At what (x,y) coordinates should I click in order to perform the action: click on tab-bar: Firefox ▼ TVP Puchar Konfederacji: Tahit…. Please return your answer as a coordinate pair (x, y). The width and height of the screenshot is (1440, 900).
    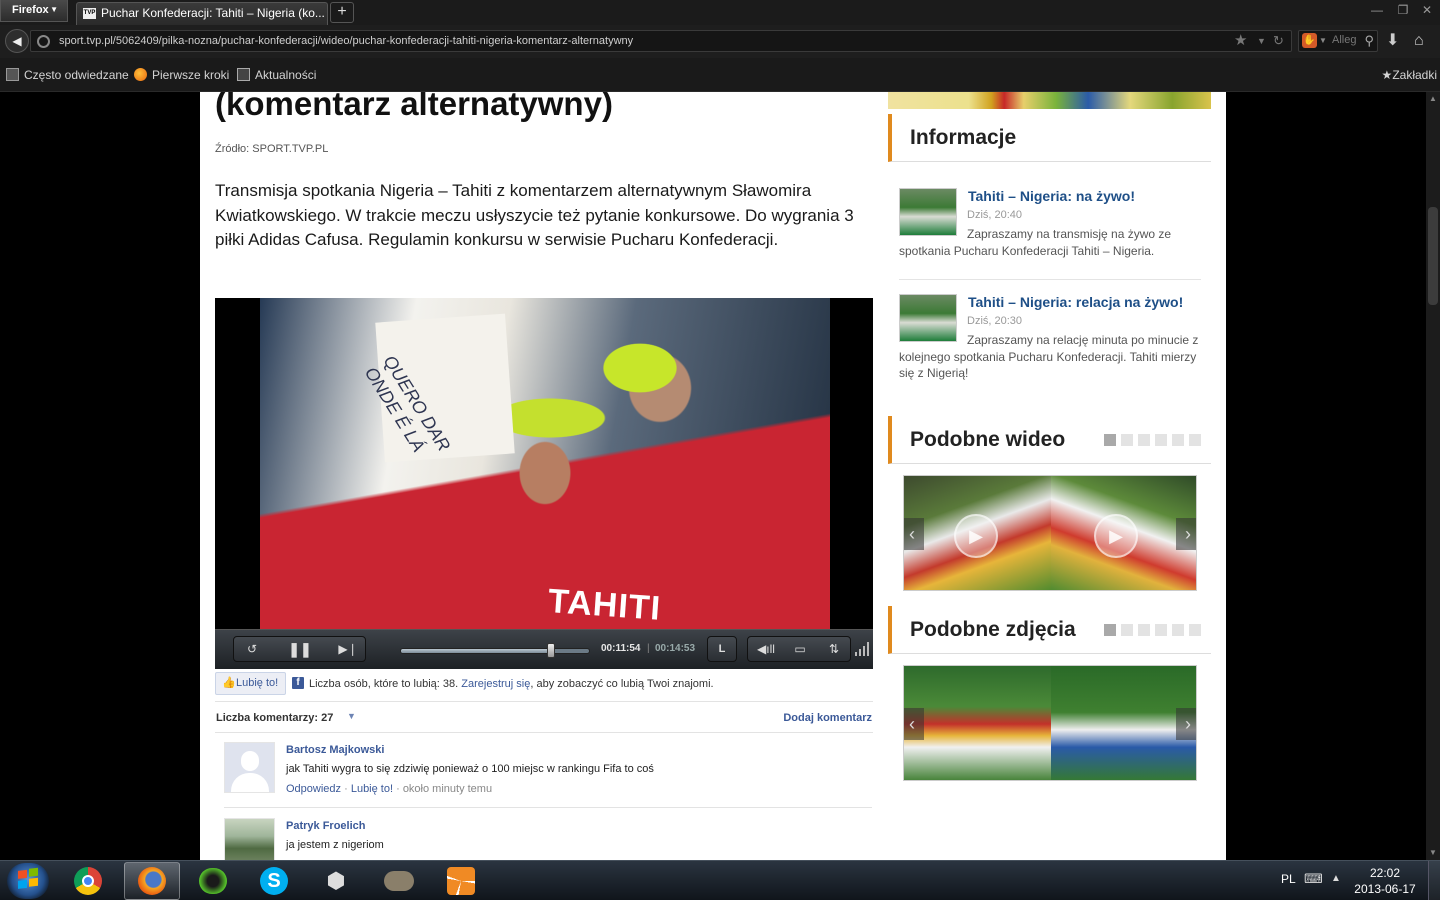
    Looking at the image, I should click on (720, 12).